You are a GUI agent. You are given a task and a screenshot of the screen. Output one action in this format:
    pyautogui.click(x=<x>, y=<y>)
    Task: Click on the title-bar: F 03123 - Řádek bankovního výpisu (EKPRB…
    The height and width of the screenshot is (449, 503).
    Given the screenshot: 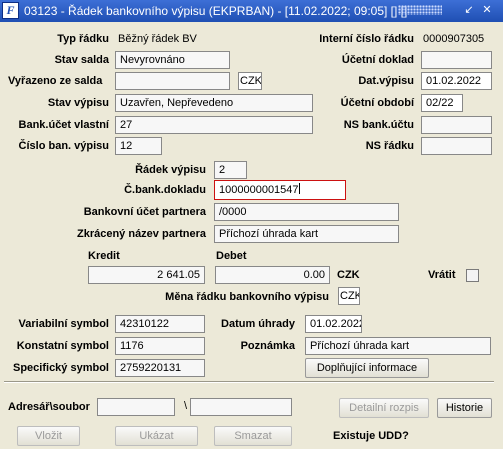 What is the action you would take?
    pyautogui.click(x=251, y=11)
    